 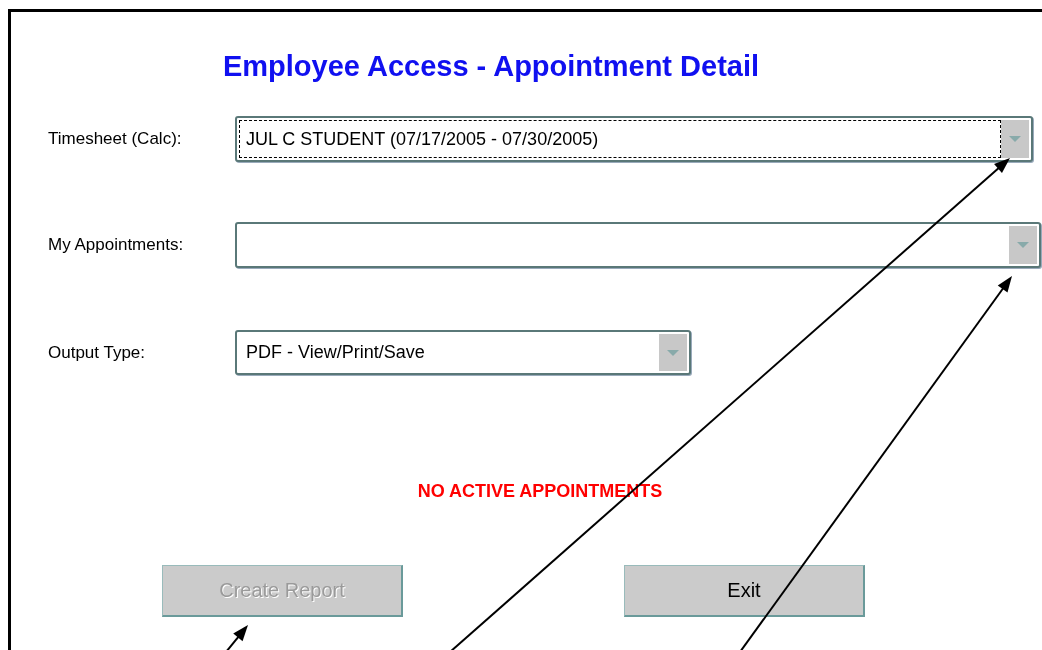 What do you see at coordinates (97, 352) in the screenshot?
I see `field-label: Output Type:` at bounding box center [97, 352].